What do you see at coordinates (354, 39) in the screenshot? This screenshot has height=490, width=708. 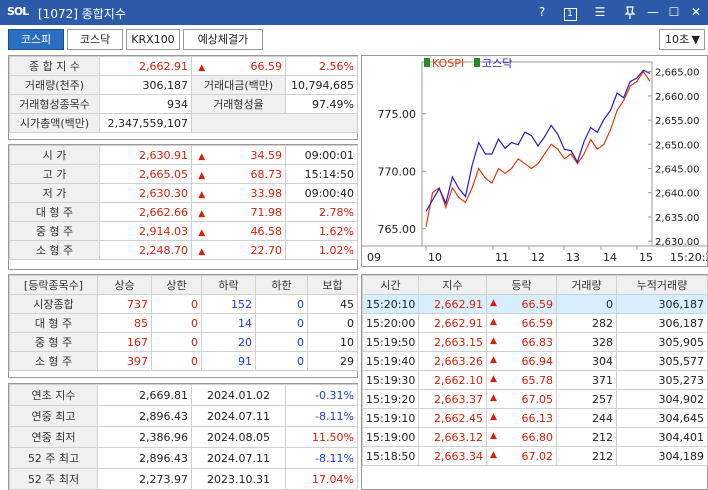 I see `toolbar: 코스피 코스닥 KRX100 예상체결가 10초 ▼` at bounding box center [354, 39].